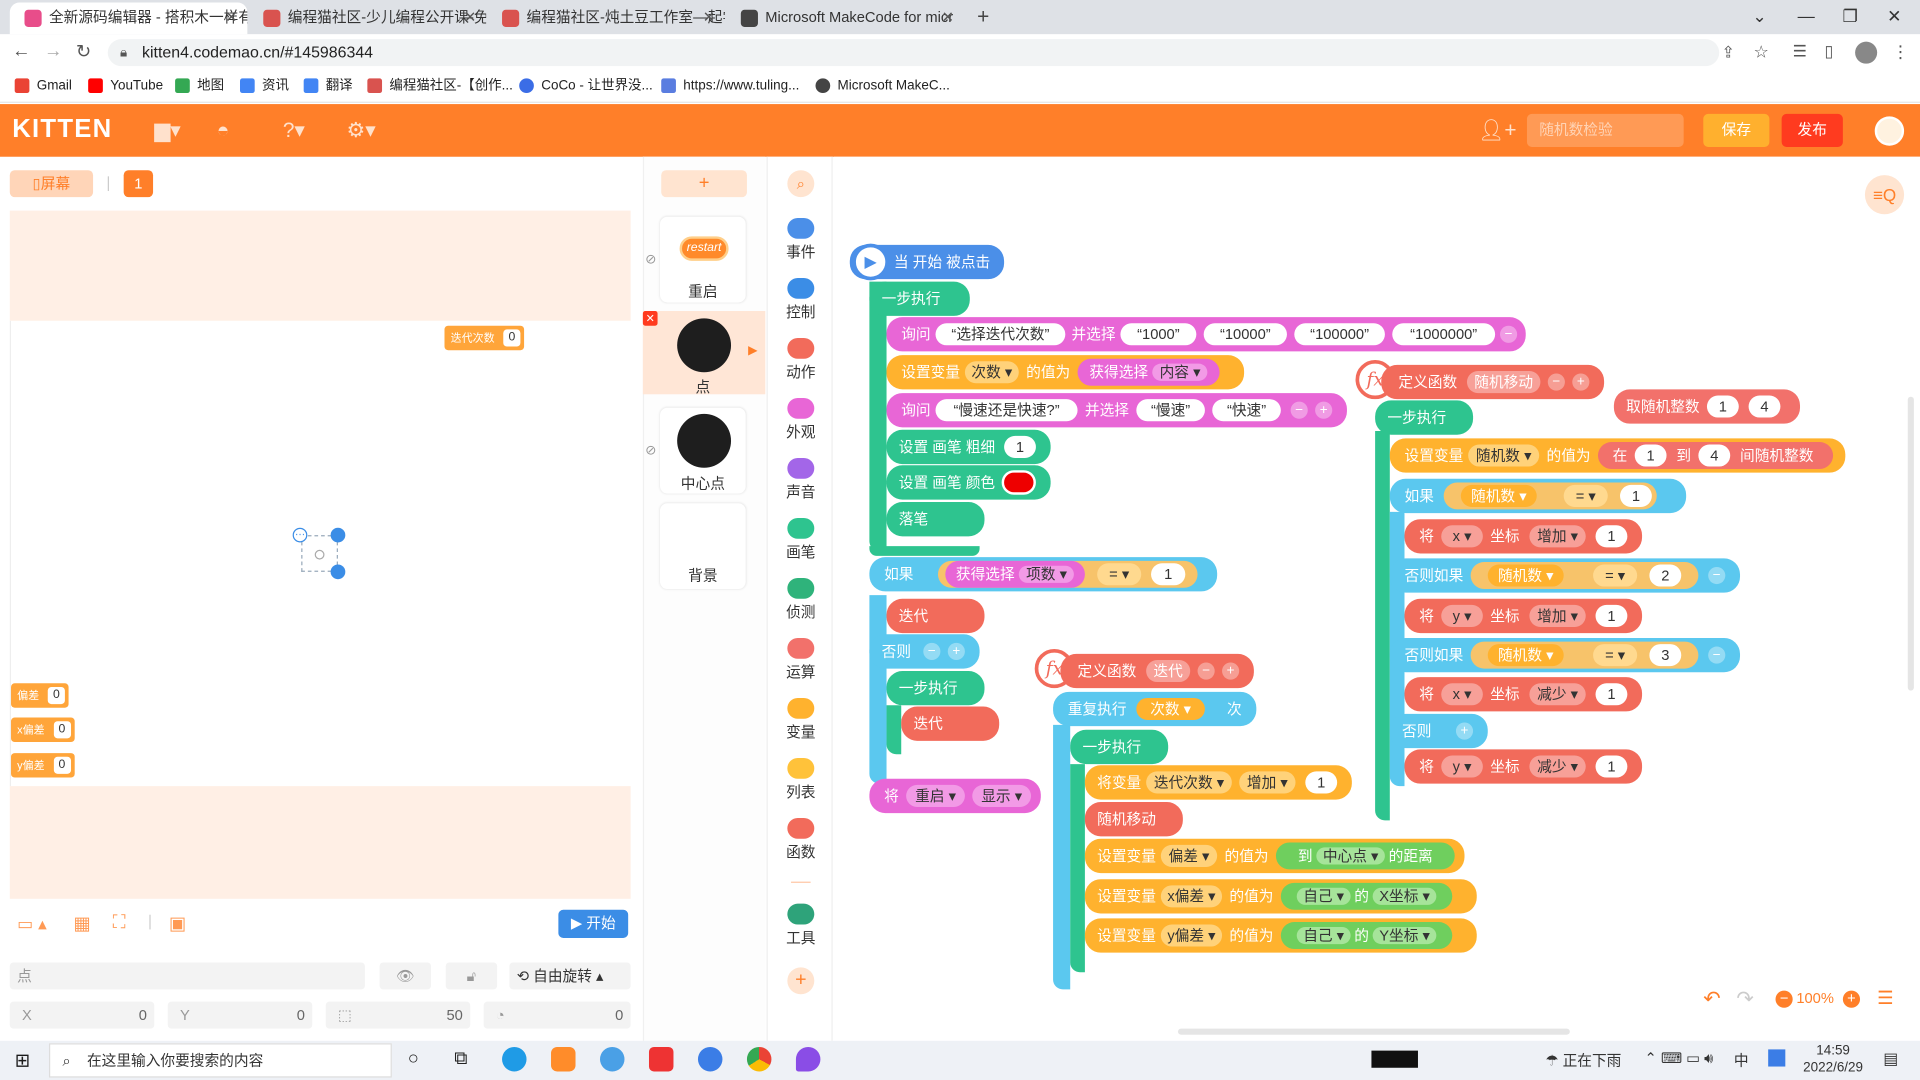  Describe the element at coordinates (1158, 334) in the screenshot. I see `option-input: “1000”` at that location.